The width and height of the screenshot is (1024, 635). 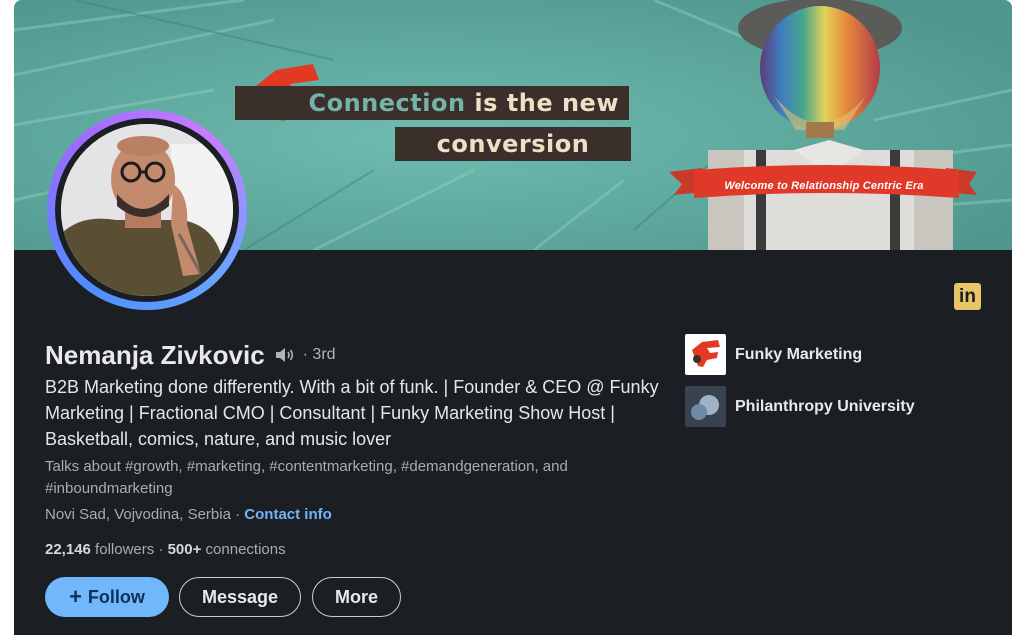 What do you see at coordinates (75, 596) in the screenshot?
I see `plus-icon: +` at bounding box center [75, 596].